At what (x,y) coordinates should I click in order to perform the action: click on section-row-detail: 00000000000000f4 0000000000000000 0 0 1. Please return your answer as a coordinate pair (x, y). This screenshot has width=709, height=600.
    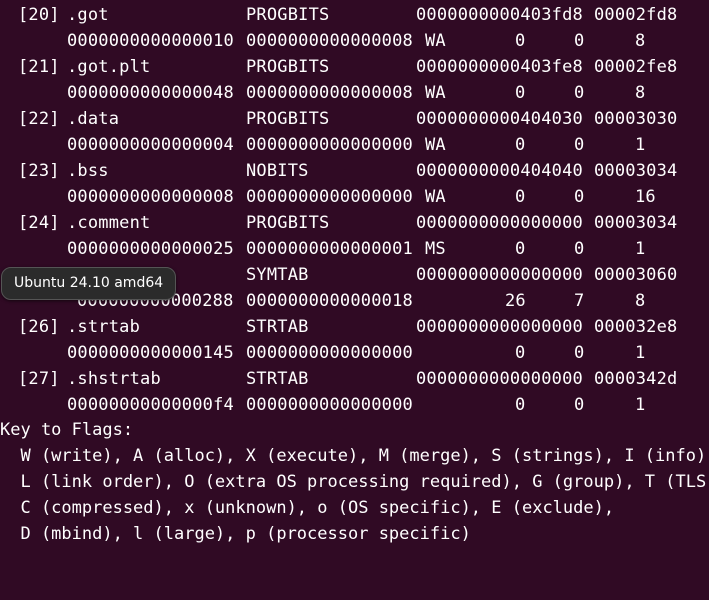
    Looking at the image, I should click on (322, 405).